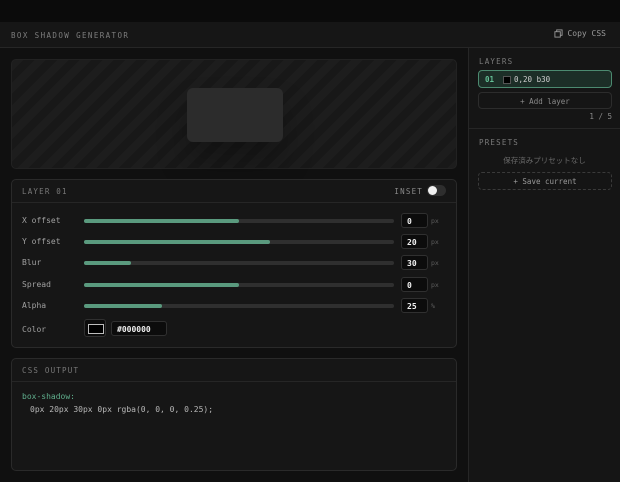 This screenshot has width=620, height=482. What do you see at coordinates (414, 262) in the screenshot?
I see `blur-input: 30` at bounding box center [414, 262].